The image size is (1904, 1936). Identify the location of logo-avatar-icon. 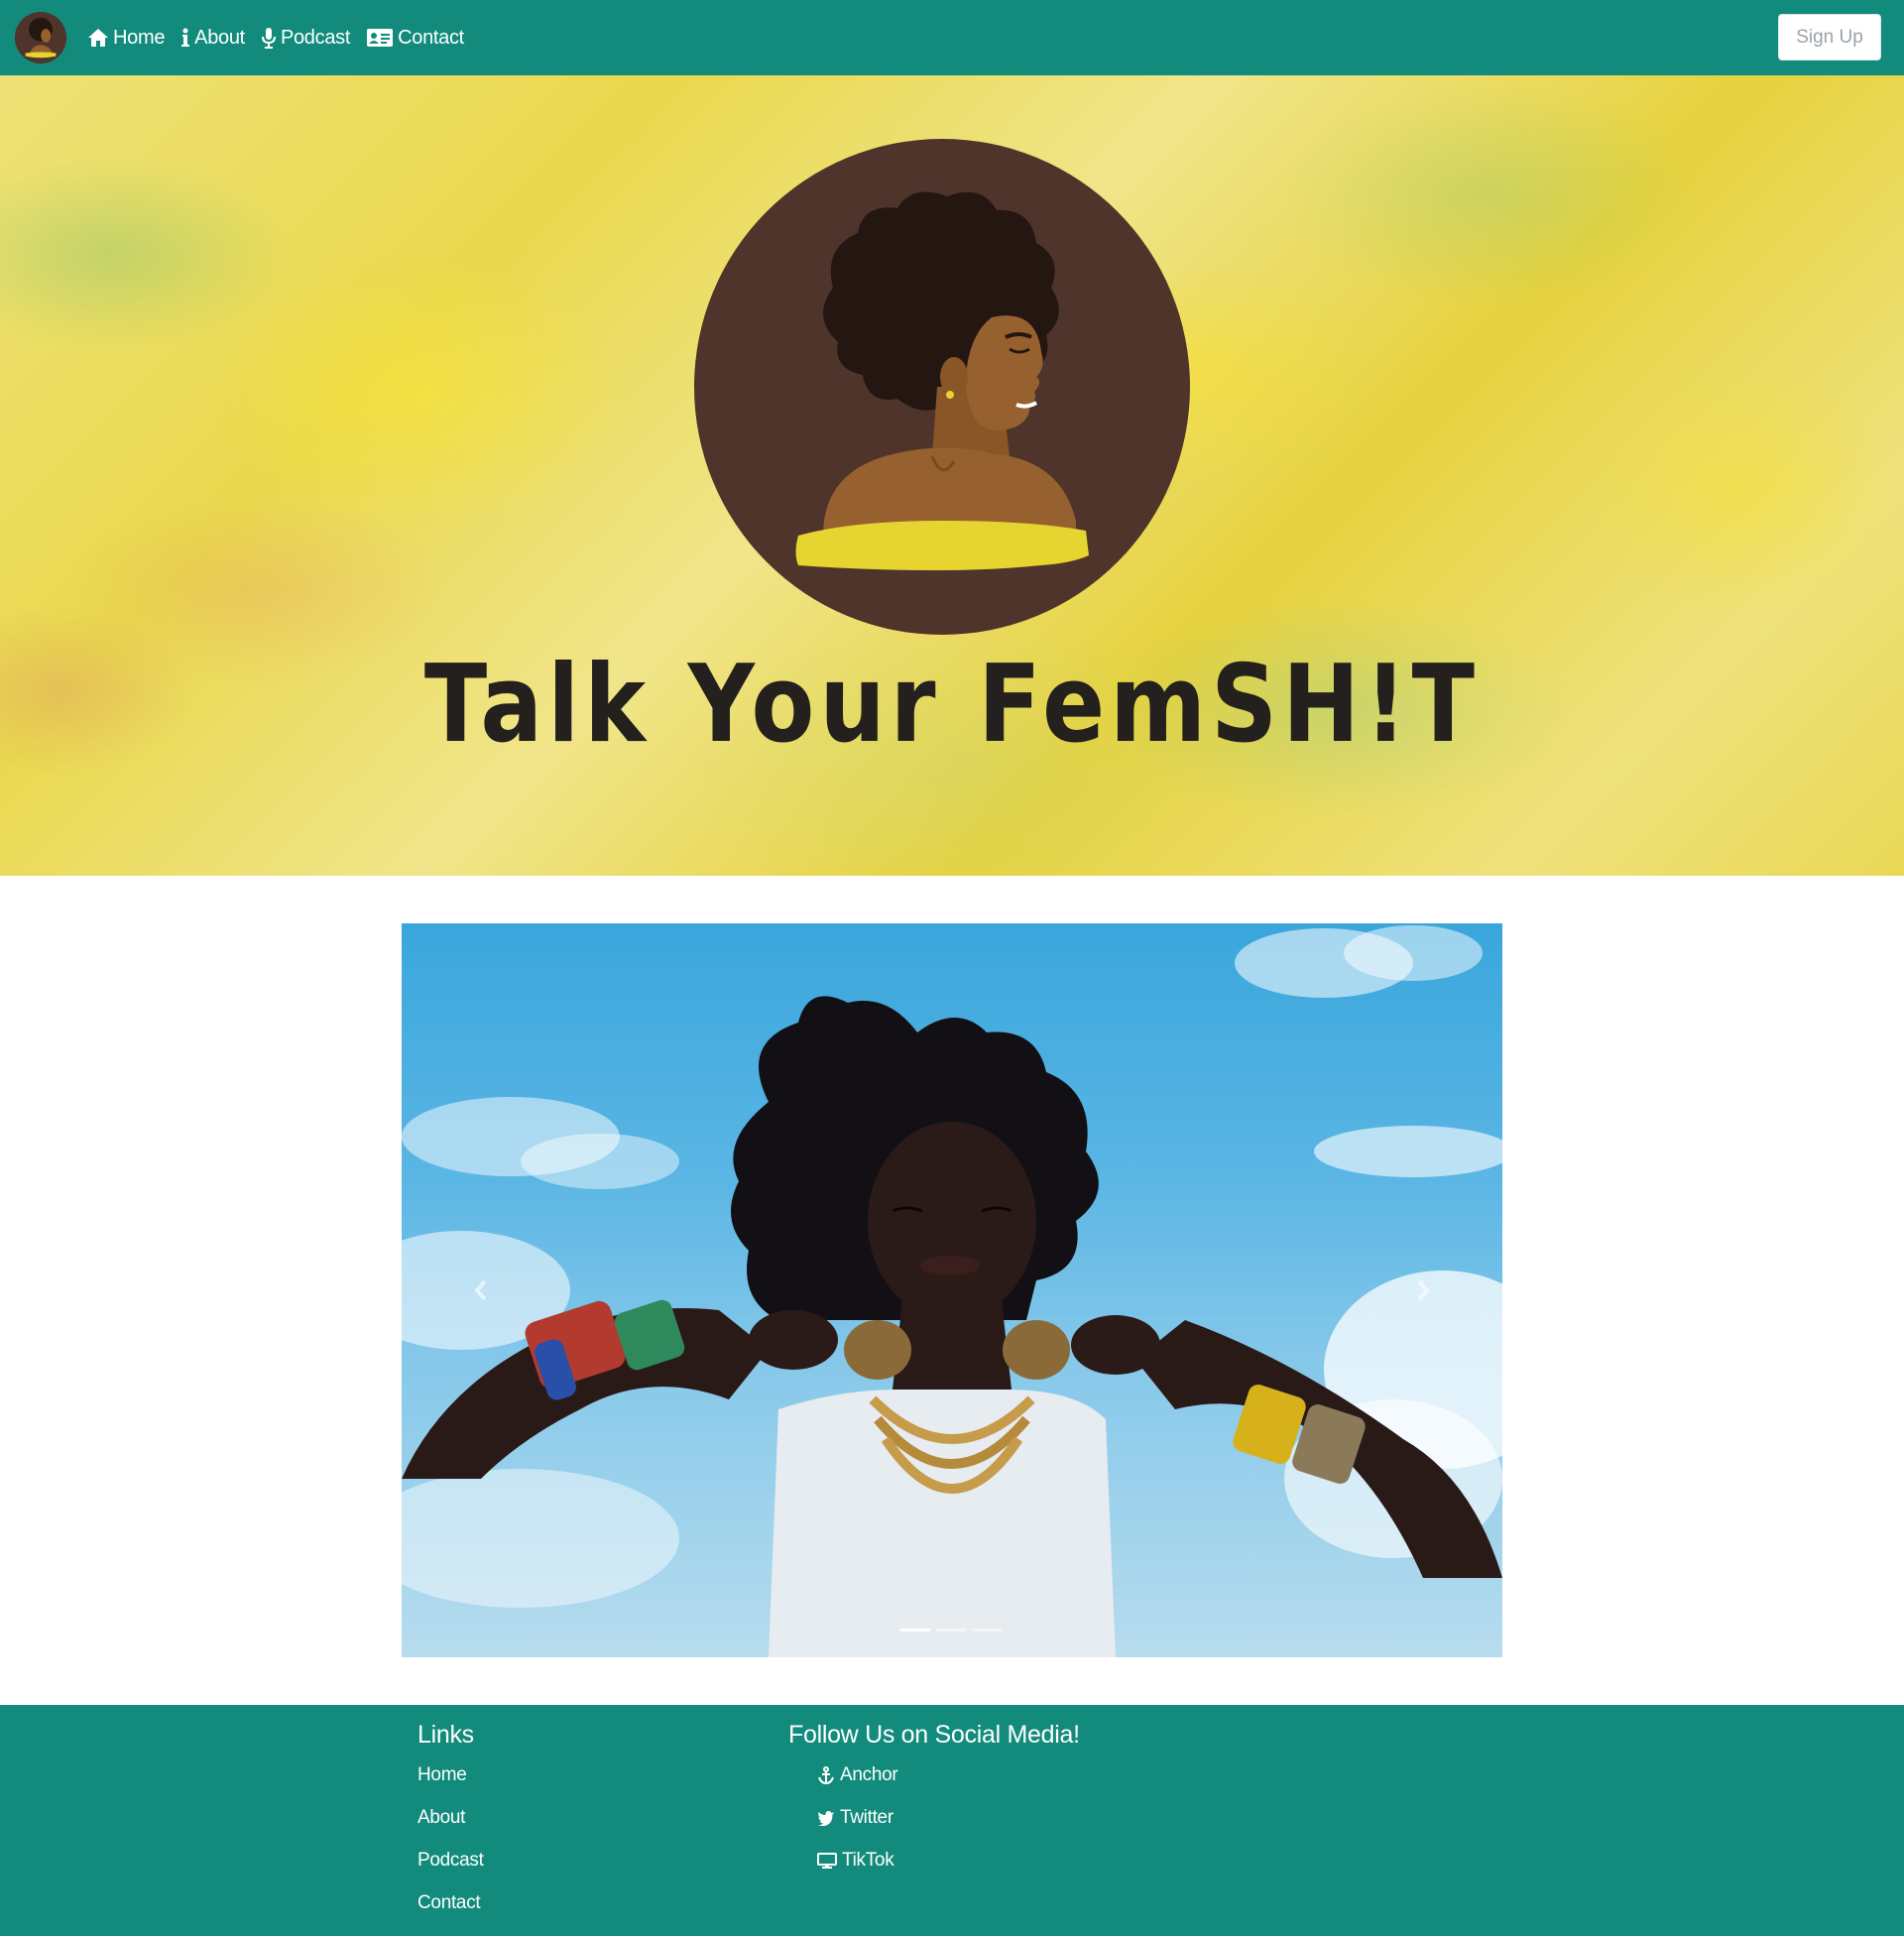
(40, 37).